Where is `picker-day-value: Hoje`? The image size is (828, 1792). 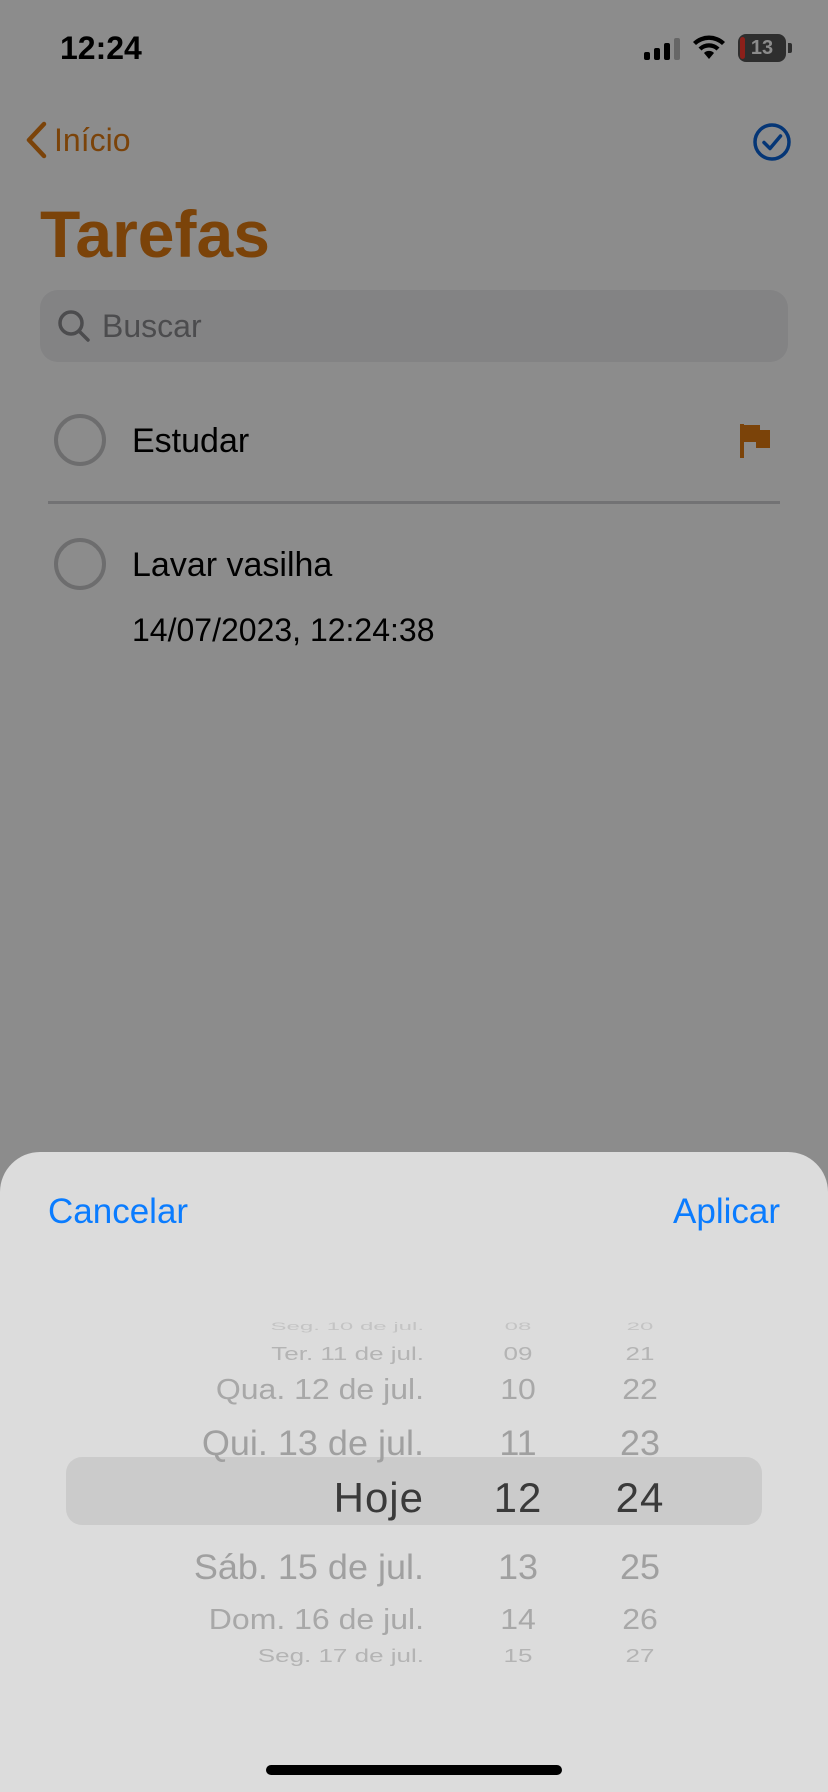 picker-day-value: Hoje is located at coordinates (378, 1497).